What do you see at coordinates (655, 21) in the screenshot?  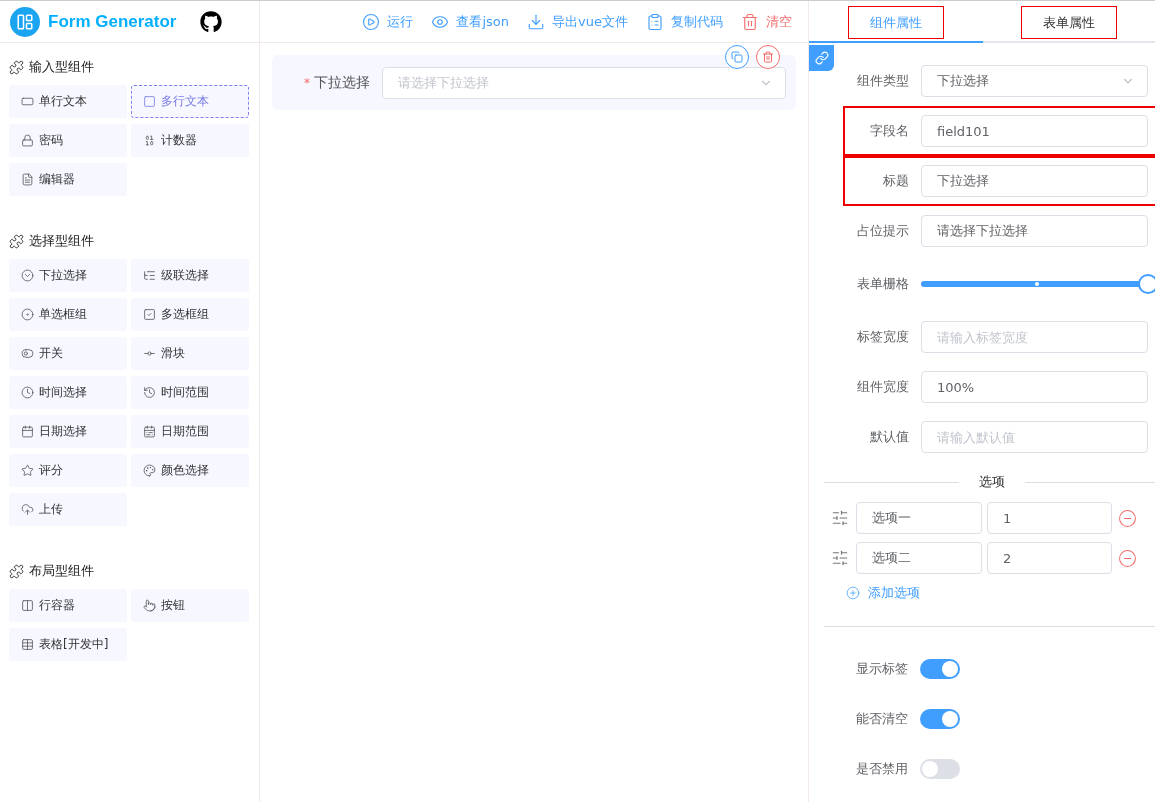 I see `clipboard-icon` at bounding box center [655, 21].